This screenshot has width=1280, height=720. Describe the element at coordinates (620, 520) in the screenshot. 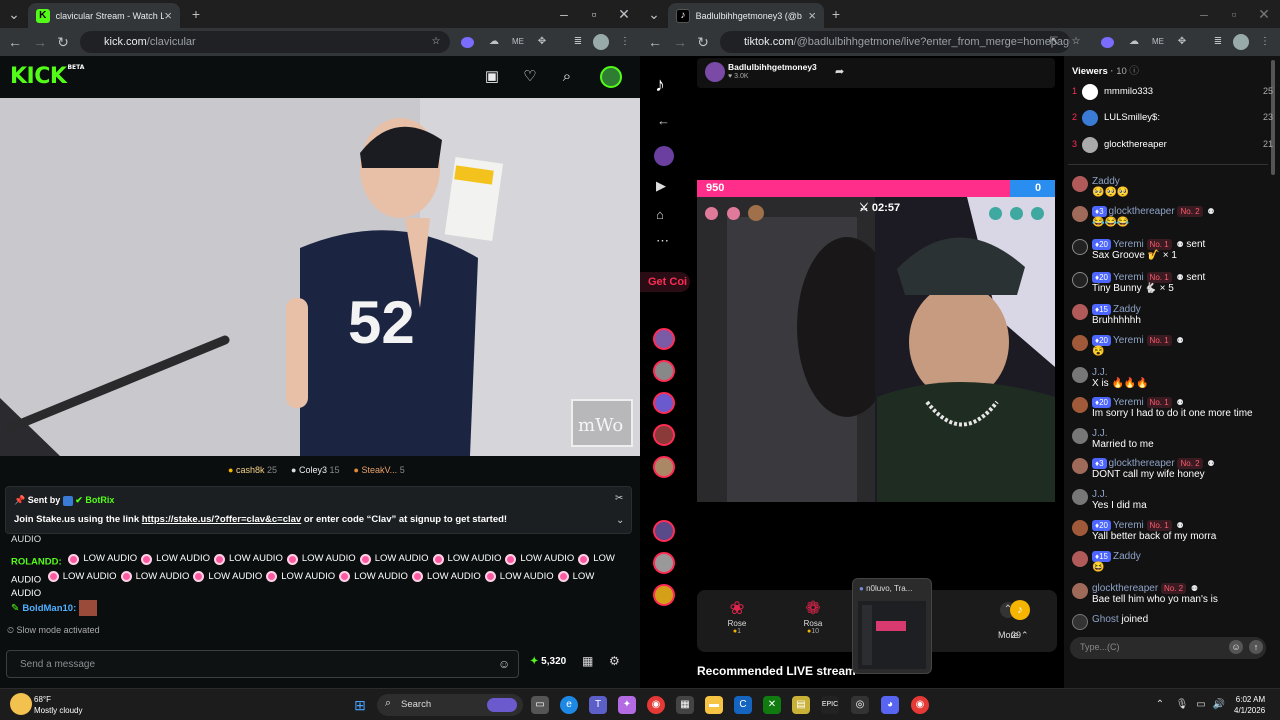

I see `expand-chevron-icon: ⌄` at that location.